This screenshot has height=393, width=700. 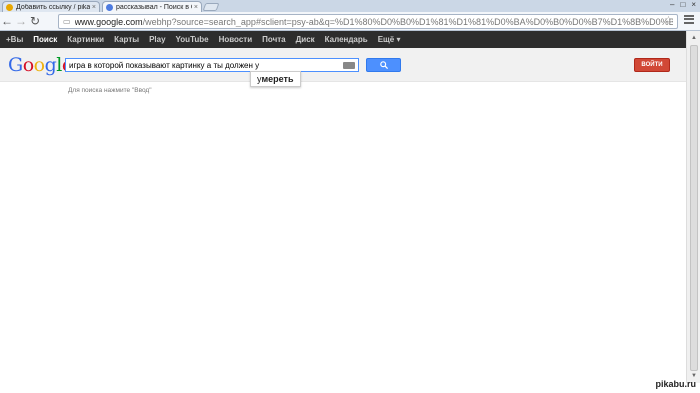 I want to click on suggestion-completion: мереть, so click(x=277, y=79).